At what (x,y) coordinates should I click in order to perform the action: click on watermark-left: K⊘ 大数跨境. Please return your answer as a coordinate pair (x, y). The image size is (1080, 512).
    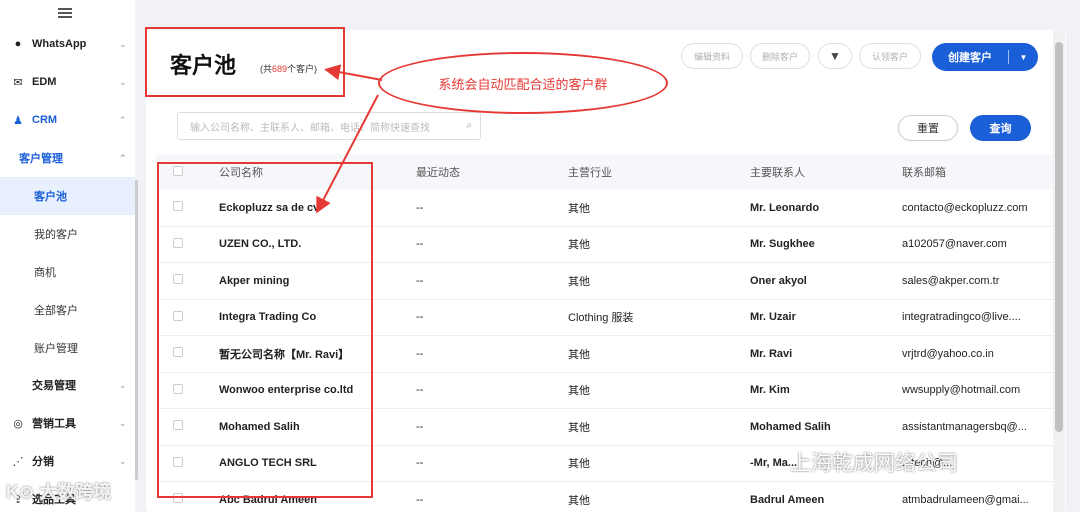
    Looking at the image, I should click on (59, 492).